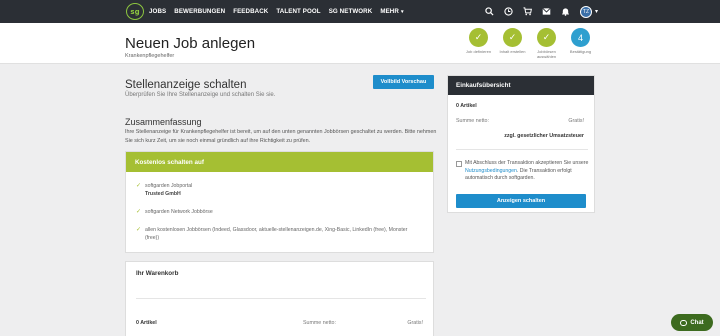  What do you see at coordinates (521, 85) in the screenshot?
I see `order-summary-heading: Einkaufsübersicht` at bounding box center [521, 85].